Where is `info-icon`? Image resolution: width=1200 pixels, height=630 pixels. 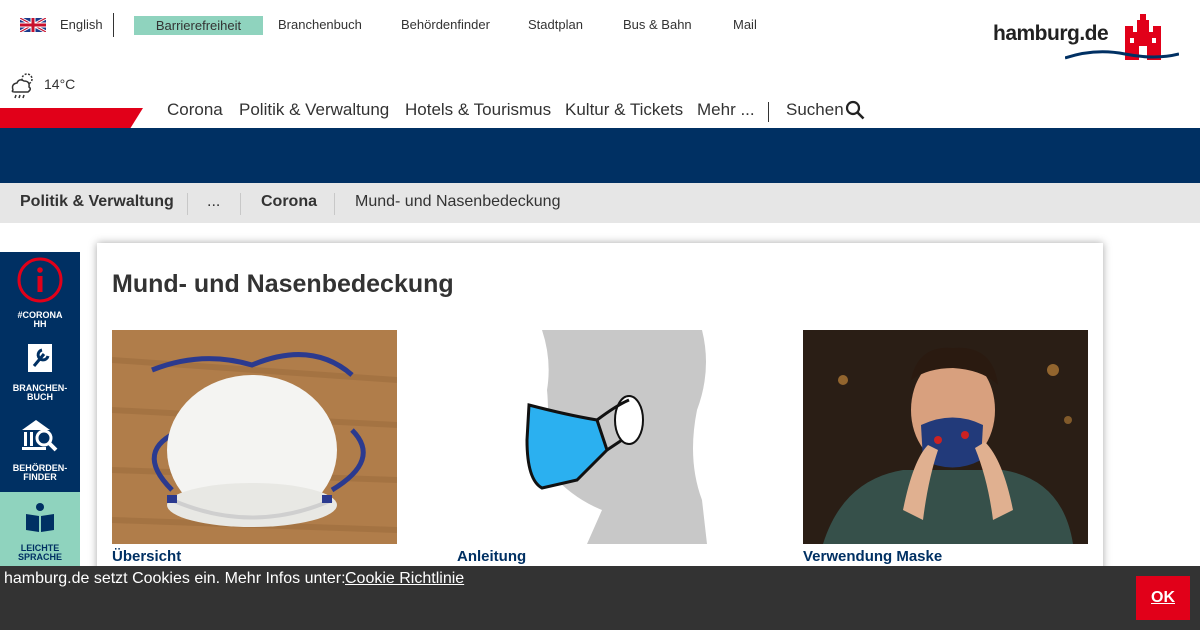 info-icon is located at coordinates (40, 280).